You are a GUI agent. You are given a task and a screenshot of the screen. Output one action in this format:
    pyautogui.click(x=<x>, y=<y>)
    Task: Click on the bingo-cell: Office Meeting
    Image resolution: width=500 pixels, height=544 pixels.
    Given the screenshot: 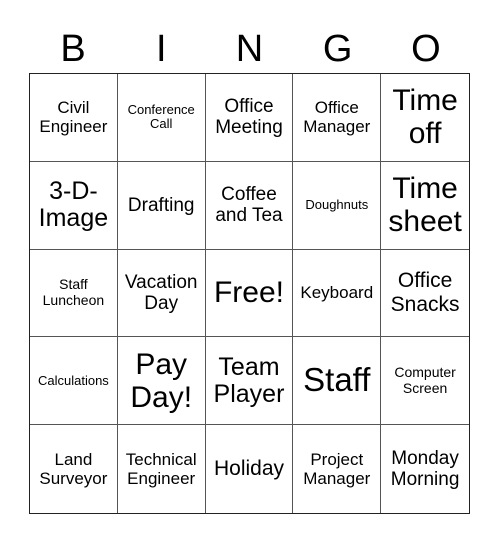 What is the action you would take?
    pyautogui.click(x=249, y=118)
    